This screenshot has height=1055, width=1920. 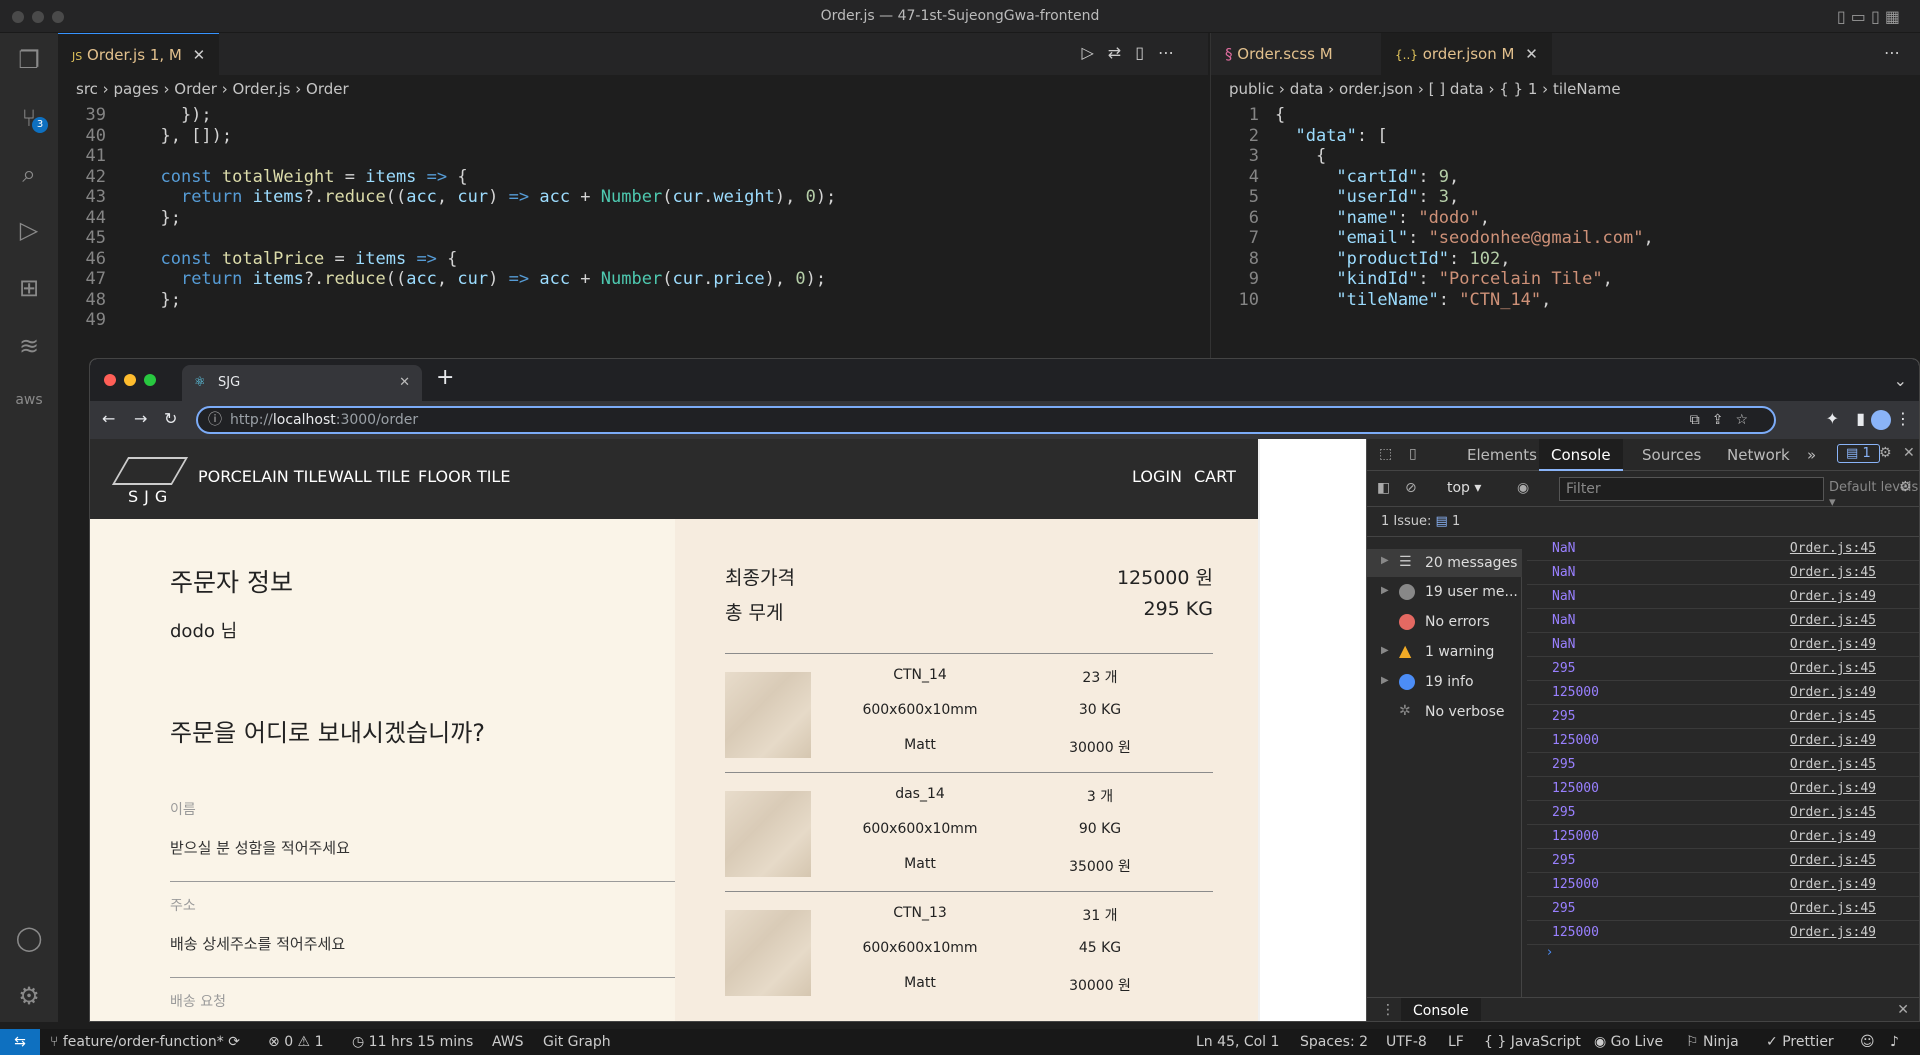 I want to click on new-tab-button: +, so click(x=445, y=377).